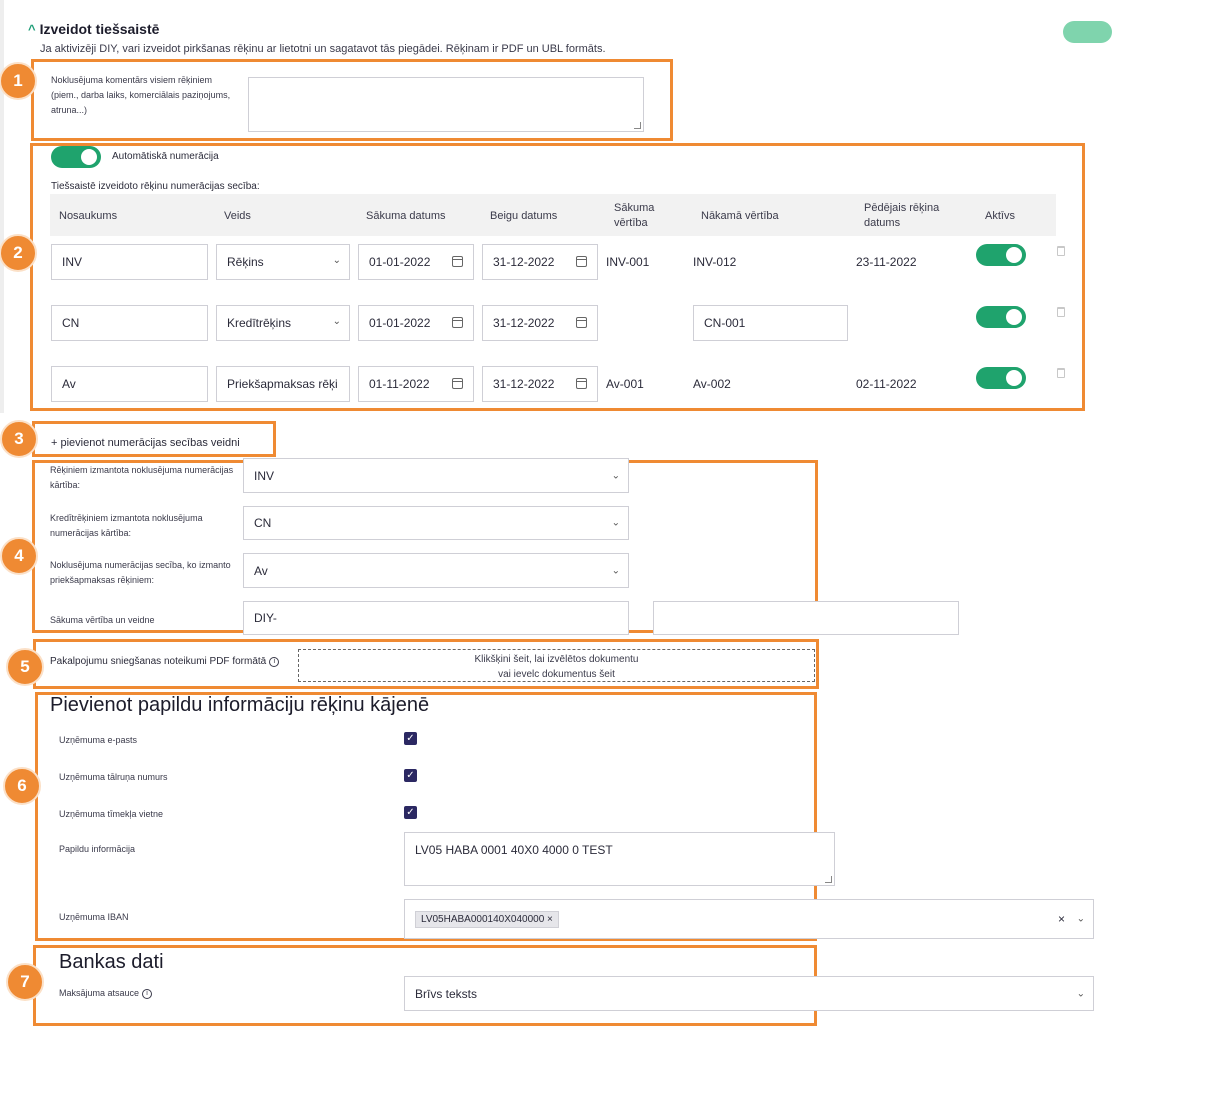 Image resolution: width=1227 pixels, height=1100 pixels. Describe the element at coordinates (886, 384) in the screenshot. I see `row3-last-date: 02-11-2022` at that location.